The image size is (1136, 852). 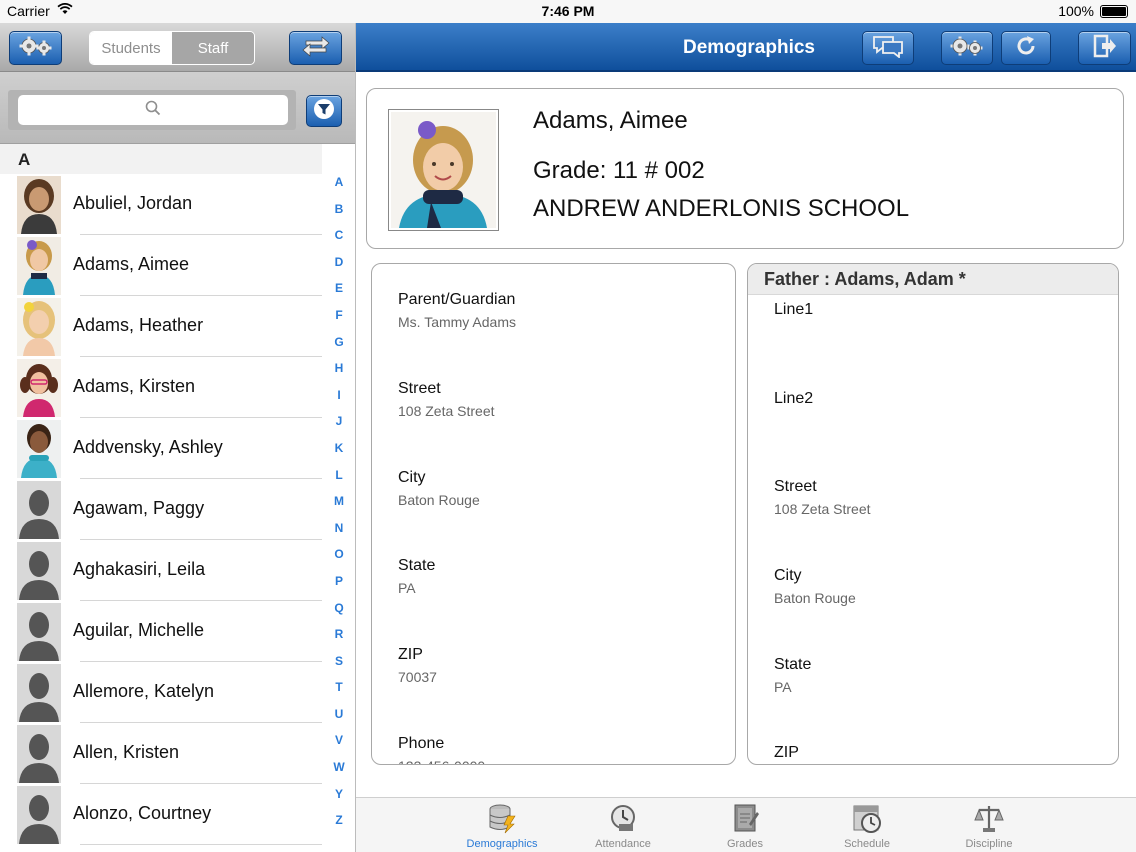 I want to click on index-letter: K, so click(x=339, y=454).